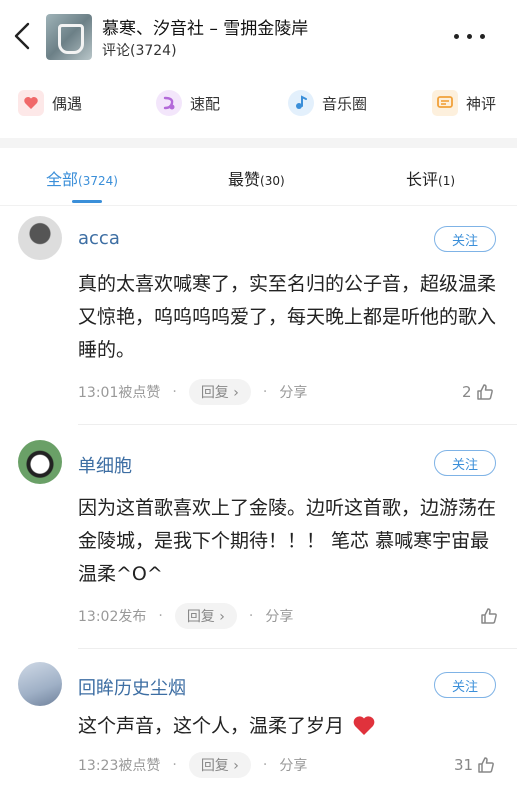 The height and width of the screenshot is (790, 517). Describe the element at coordinates (22, 36) in the screenshot. I see `back-arrow-icon` at that location.